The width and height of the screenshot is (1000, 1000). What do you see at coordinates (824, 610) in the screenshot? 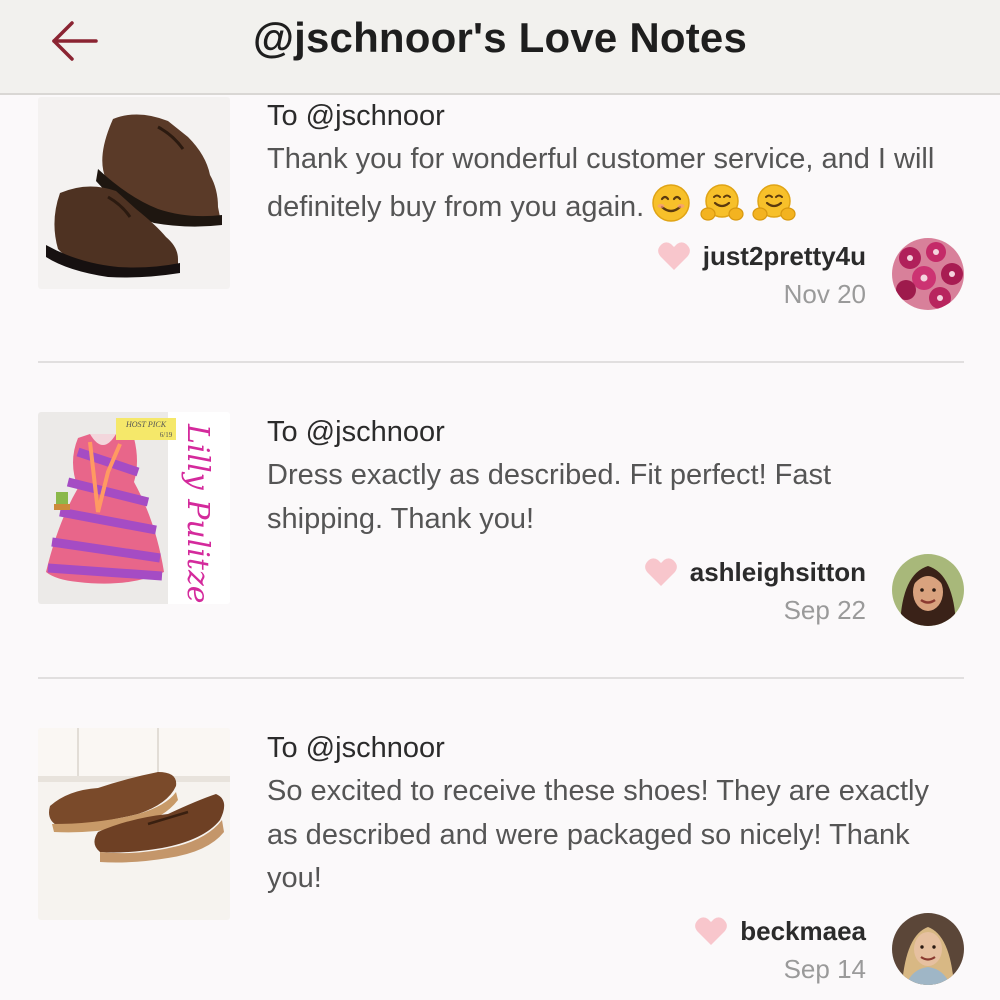
I see `note-date: Sep 22` at bounding box center [824, 610].